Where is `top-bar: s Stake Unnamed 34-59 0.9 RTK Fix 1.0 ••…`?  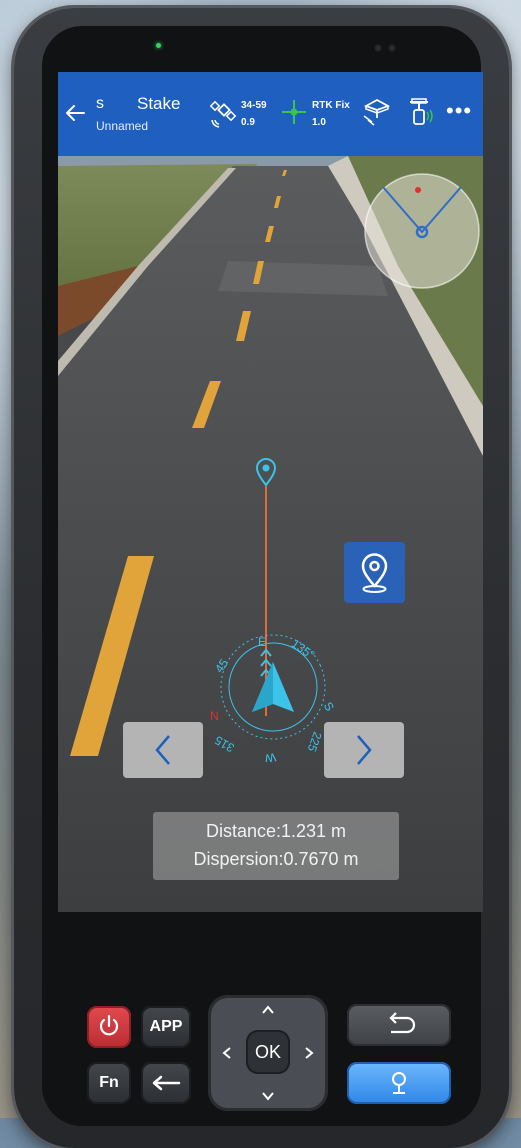 top-bar: s Stake Unnamed 34-59 0.9 RTK Fix 1.0 ••… is located at coordinates (270, 114).